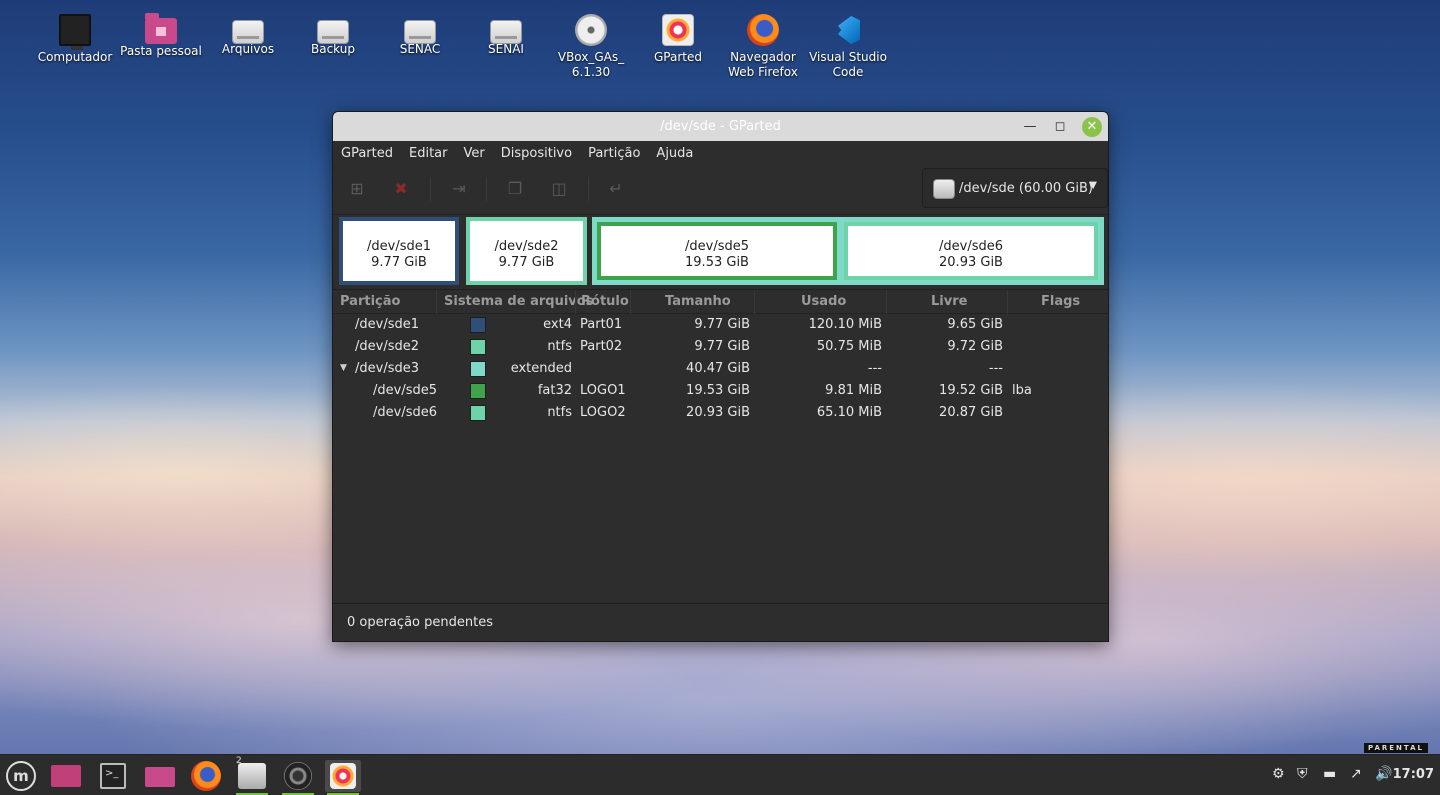 Image resolution: width=1440 pixels, height=795 pixels. What do you see at coordinates (515, 189) in the screenshot?
I see `copy-icon: ❐` at bounding box center [515, 189].